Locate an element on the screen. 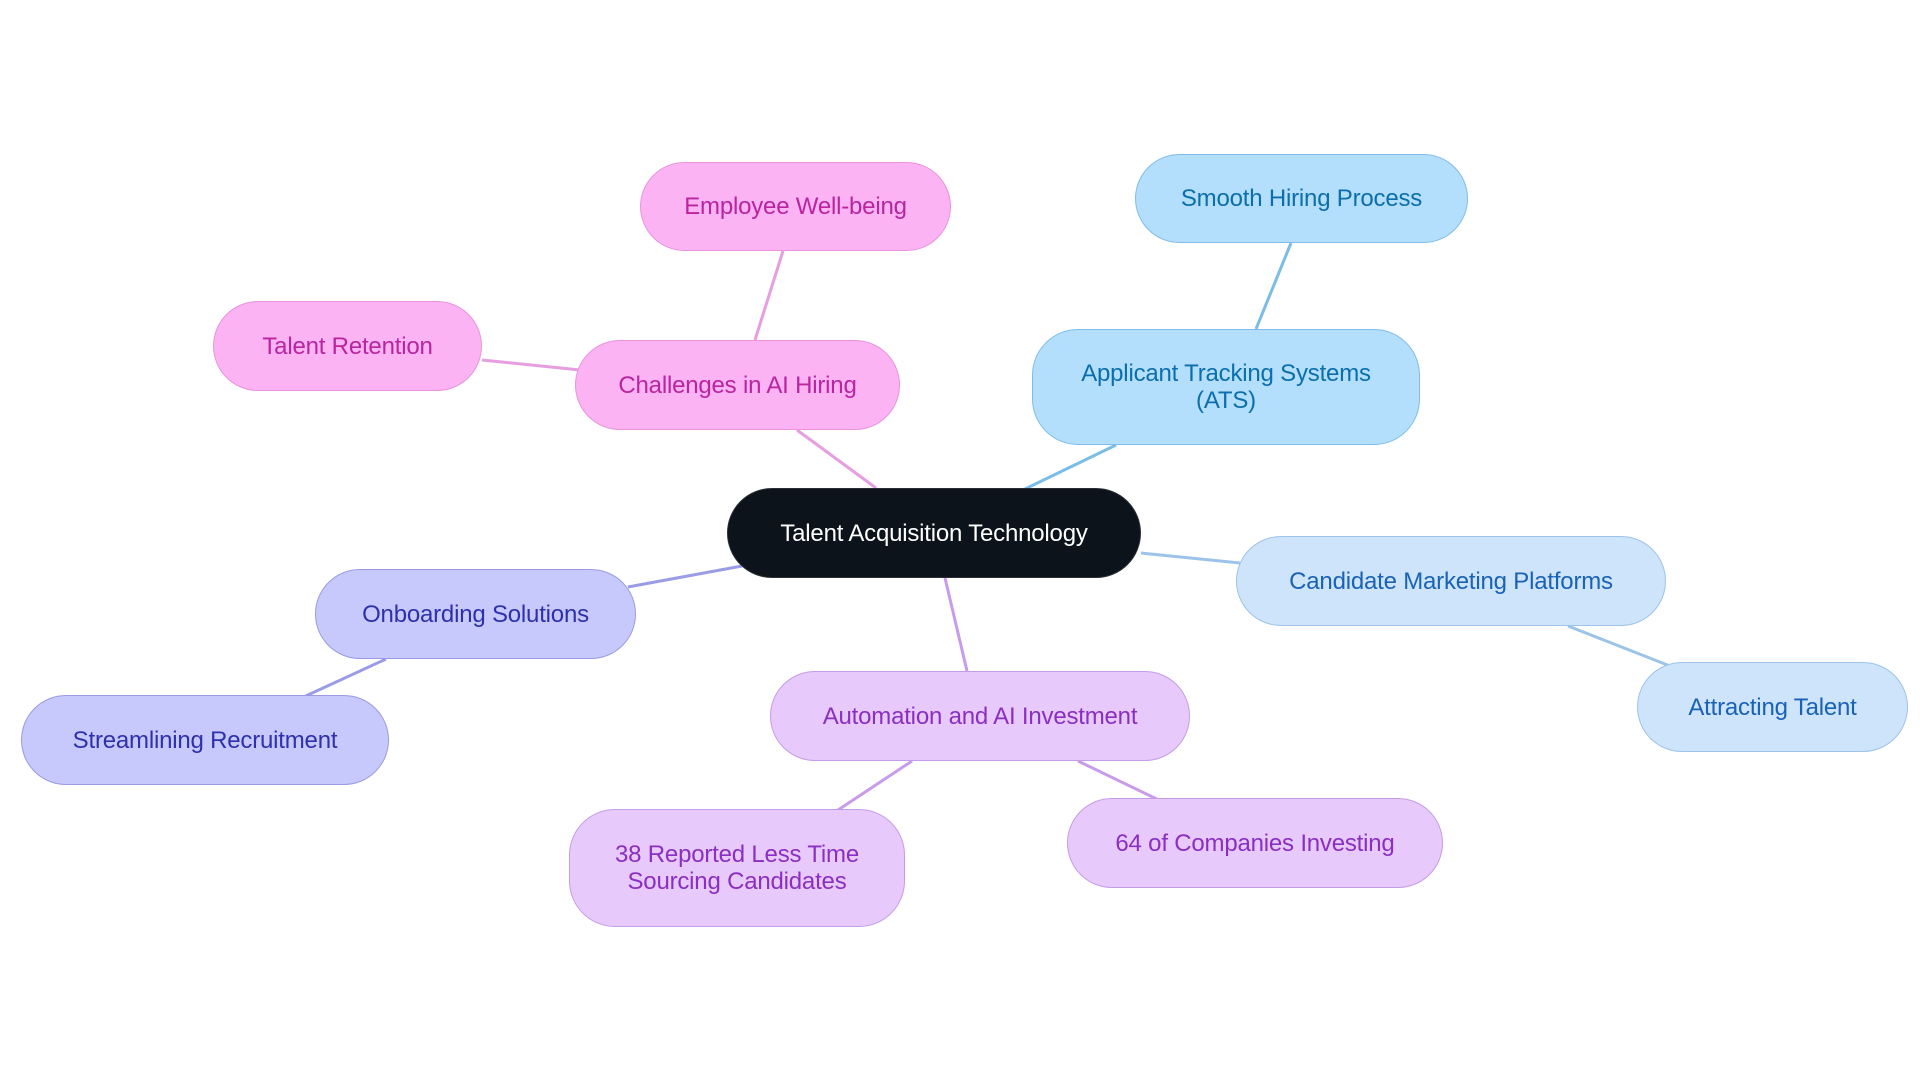 This screenshot has height=1083, width=1920. node-smooth-hiring-process: Smooth Hiring Process is located at coordinates (1301, 198).